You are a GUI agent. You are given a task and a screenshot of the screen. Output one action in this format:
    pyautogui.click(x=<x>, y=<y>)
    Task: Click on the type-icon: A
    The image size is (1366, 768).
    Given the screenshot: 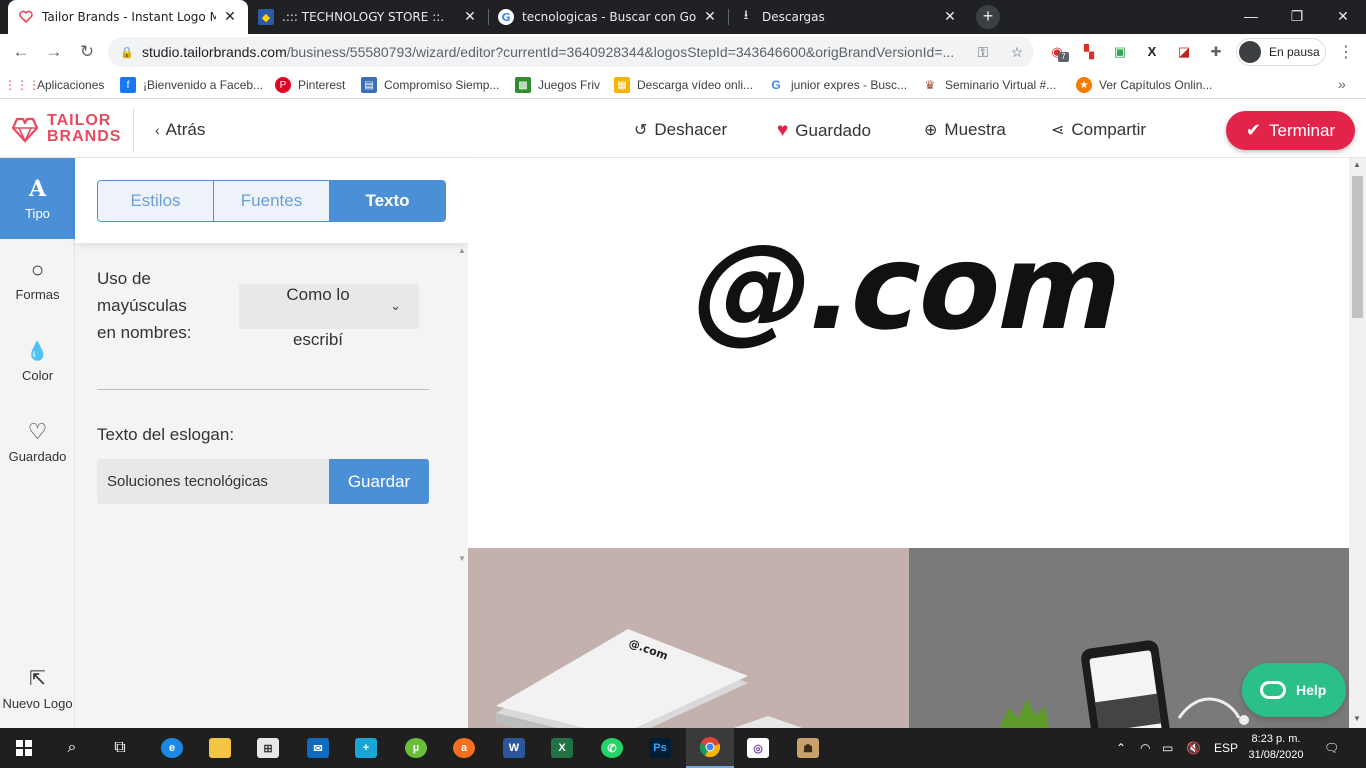 What is the action you would take?
    pyautogui.click(x=37, y=189)
    